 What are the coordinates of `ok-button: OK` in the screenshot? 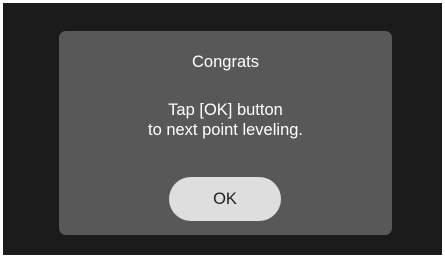 It's located at (225, 199).